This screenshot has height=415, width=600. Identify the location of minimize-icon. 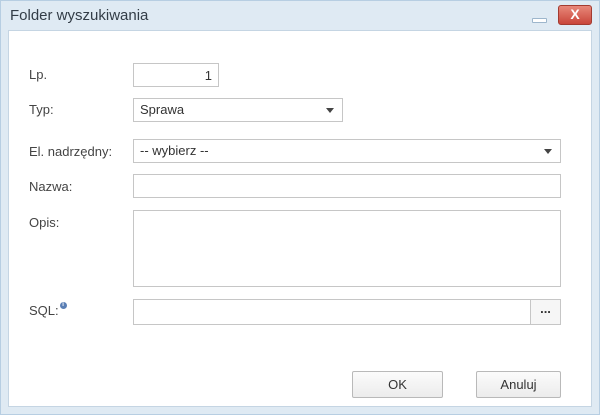
(539, 20).